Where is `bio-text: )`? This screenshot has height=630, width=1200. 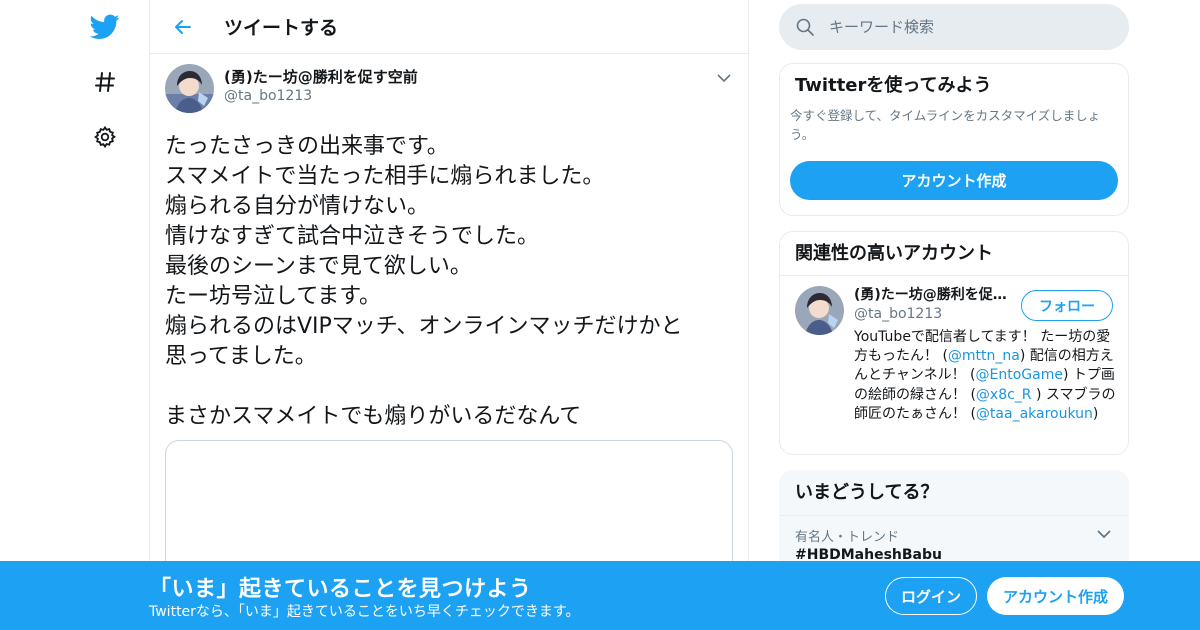
bio-text: ) is located at coordinates (1095, 413).